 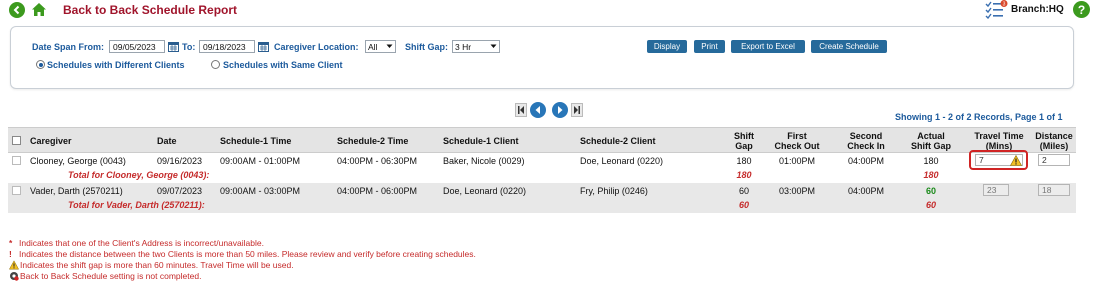 What do you see at coordinates (481, 141) in the screenshot?
I see `col-schedule1-client: Schedule-1 Client` at bounding box center [481, 141].